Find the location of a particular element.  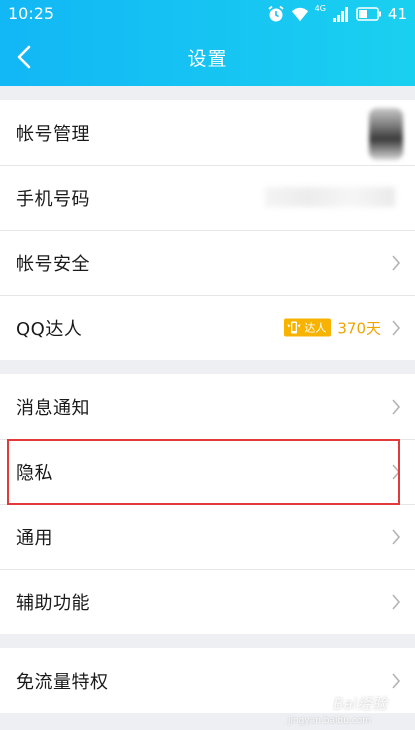

status-icons: 4G 41 is located at coordinates (337, 14).